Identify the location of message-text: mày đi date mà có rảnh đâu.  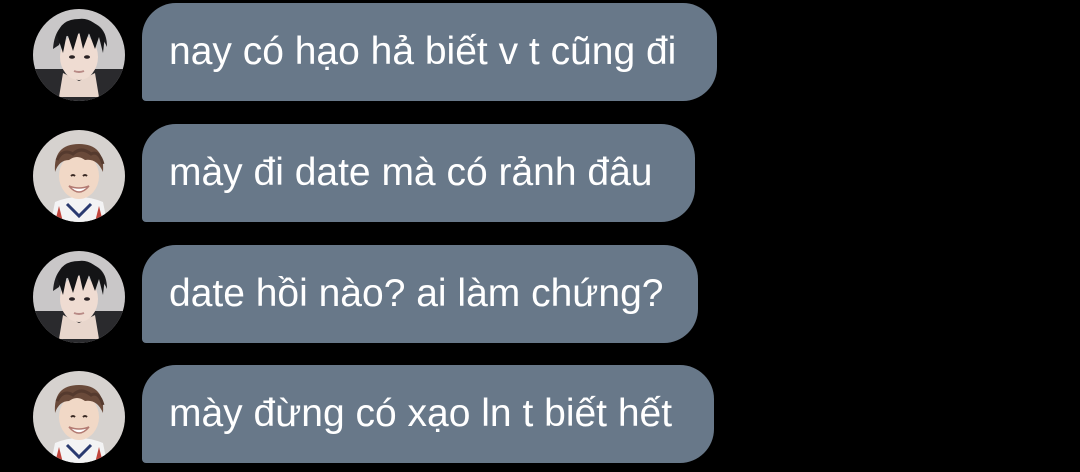
(411, 172).